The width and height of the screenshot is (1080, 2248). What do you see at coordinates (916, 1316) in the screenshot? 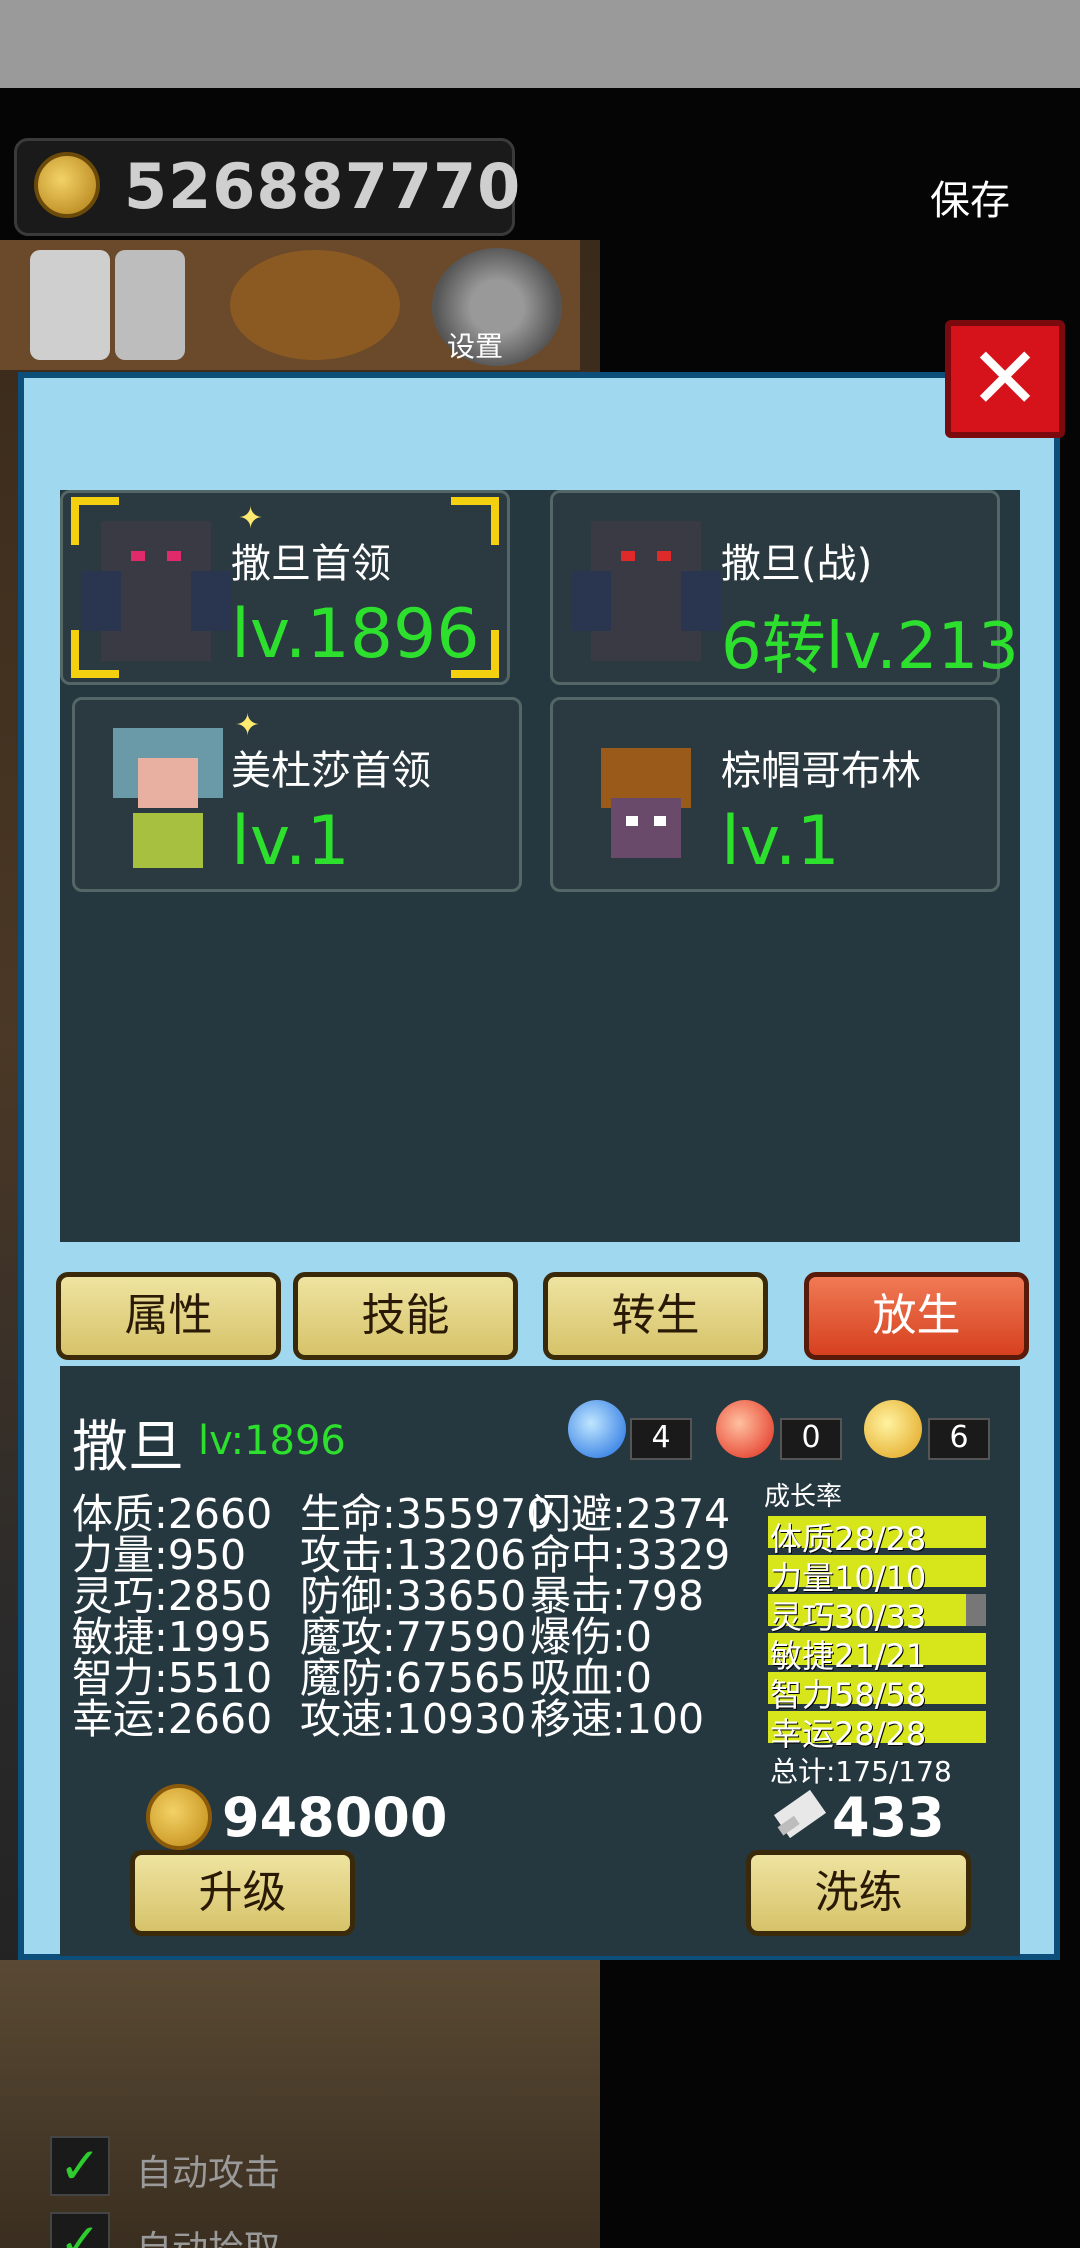
I see `release-button: 放生` at bounding box center [916, 1316].